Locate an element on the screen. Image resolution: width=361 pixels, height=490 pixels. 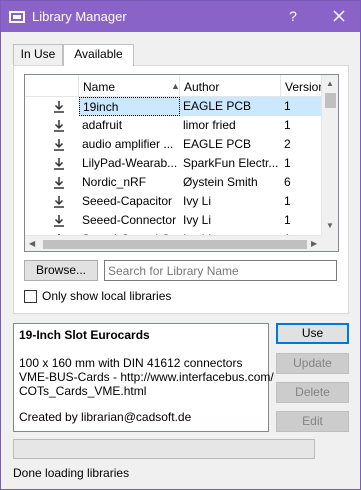
row-author: limor fried is located at coordinates (209, 125).